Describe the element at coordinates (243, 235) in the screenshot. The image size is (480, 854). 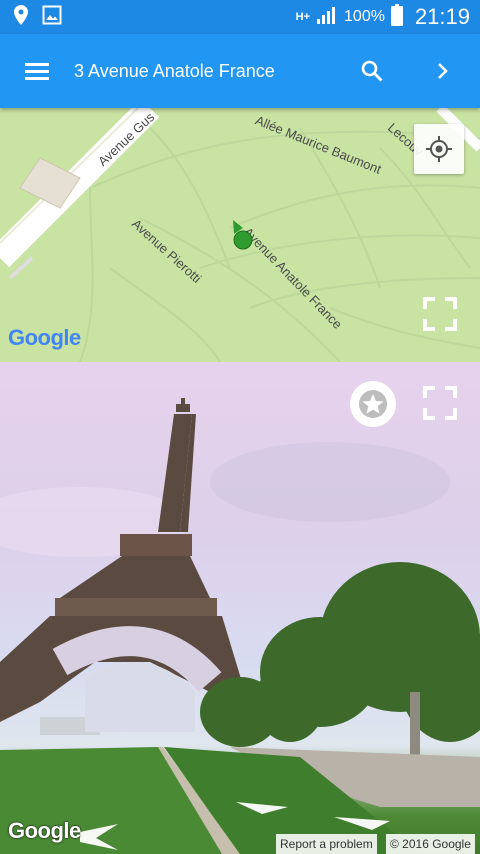
I see `location-marker-icon` at that location.